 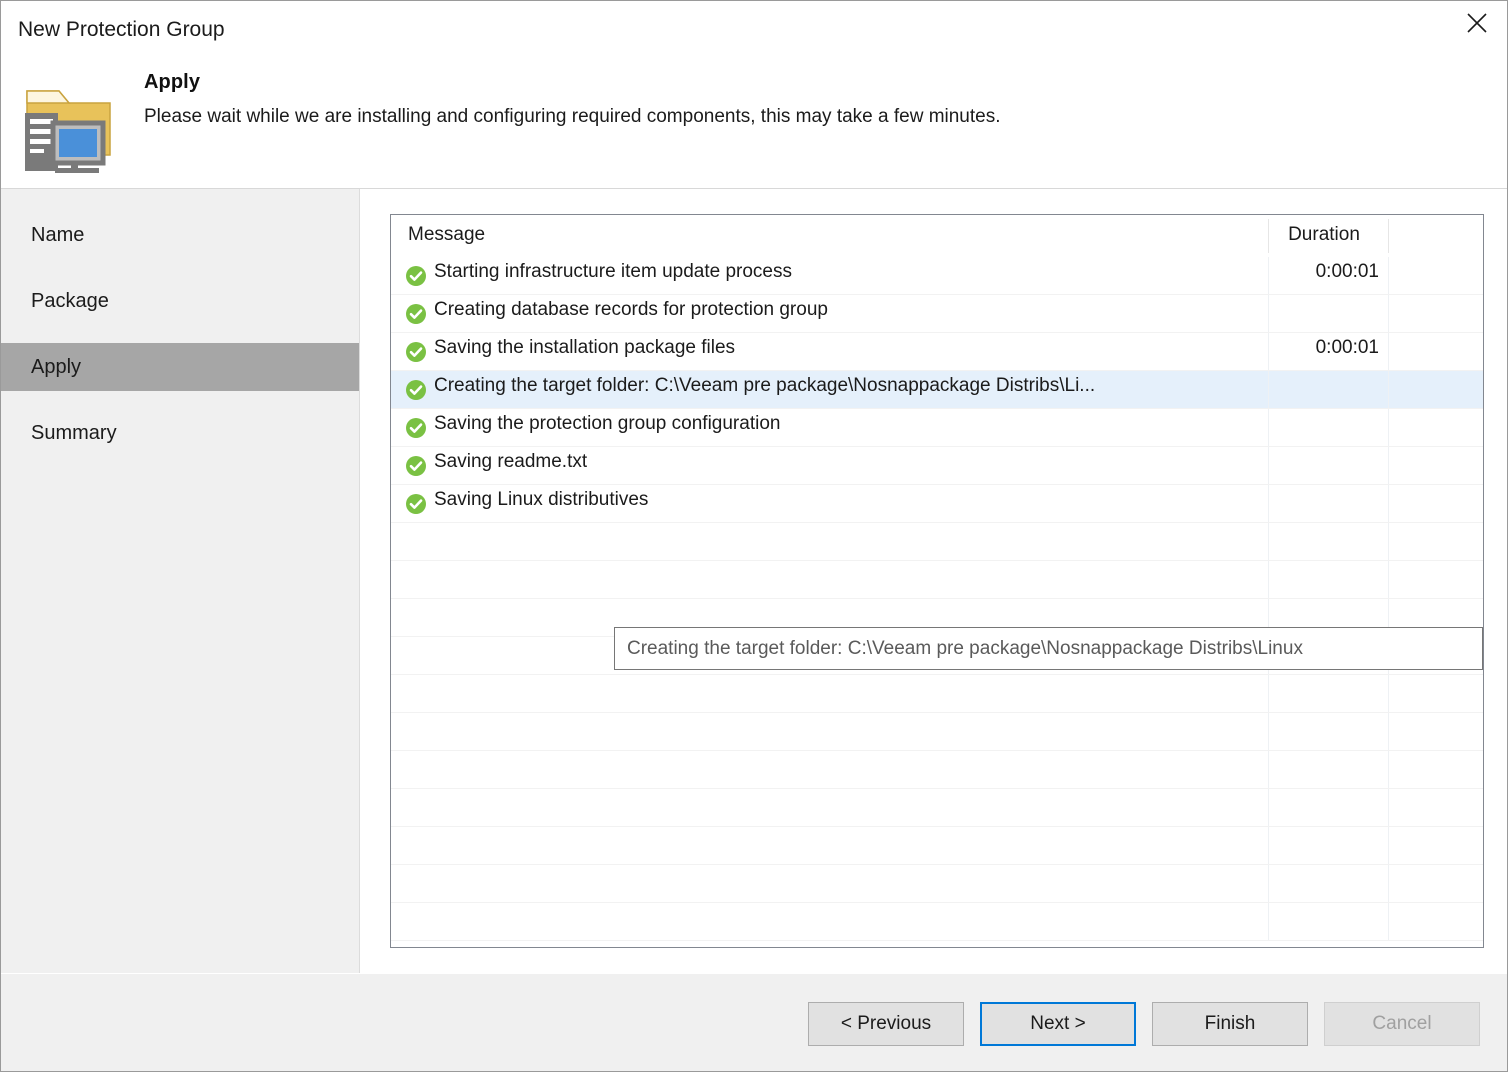 What do you see at coordinates (172, 82) in the screenshot?
I see `page-title: Apply` at bounding box center [172, 82].